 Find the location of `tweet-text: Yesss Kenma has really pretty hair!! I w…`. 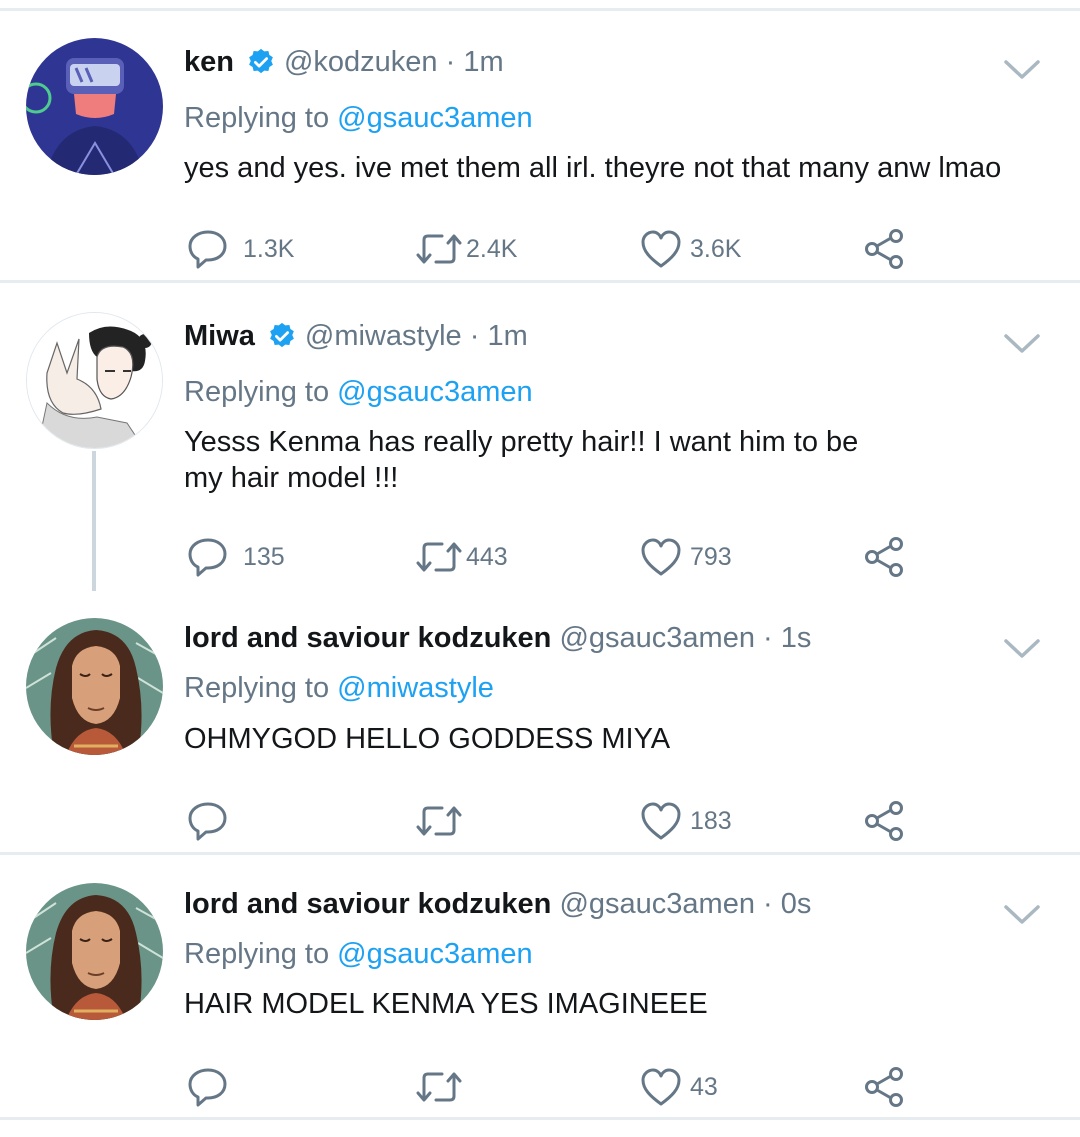

tweet-text: Yesss Kenma has really pretty hair!! I w… is located at coordinates (604, 460).